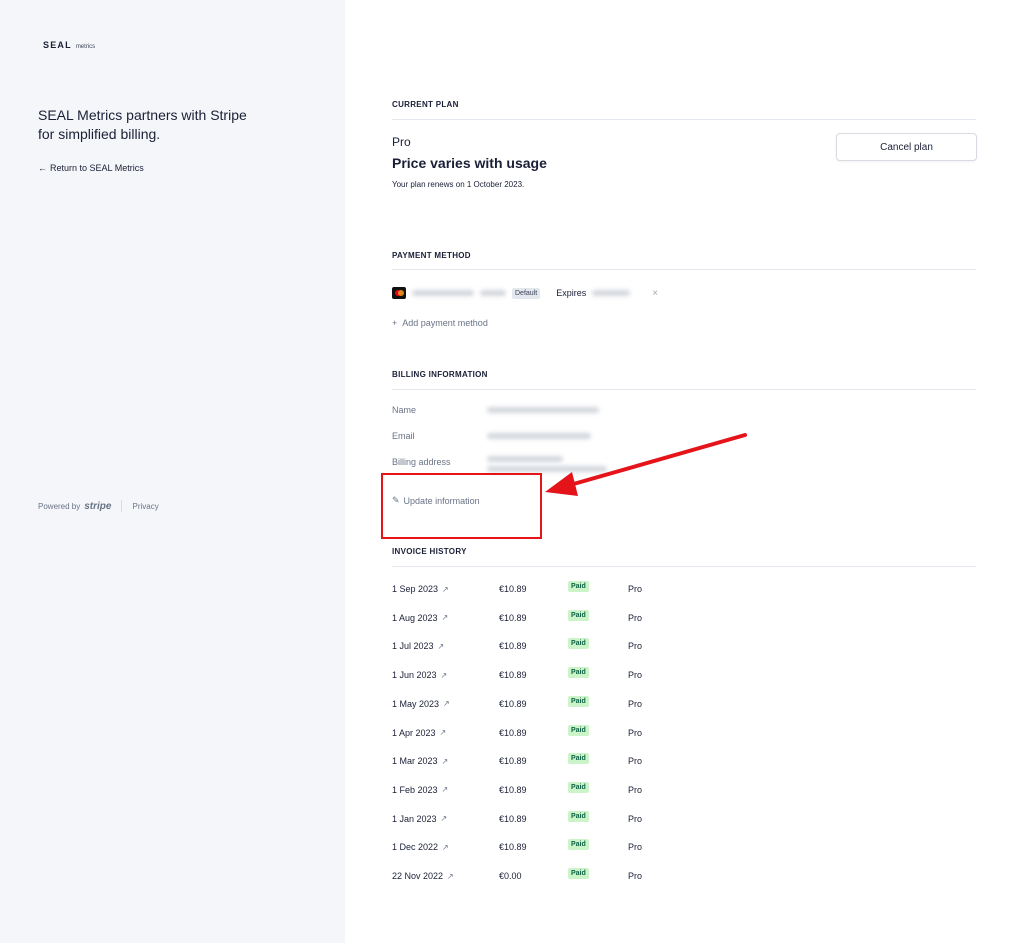 This screenshot has width=1024, height=943. What do you see at coordinates (440, 323) in the screenshot?
I see `add-payment-method-link: + Add payment method` at bounding box center [440, 323].